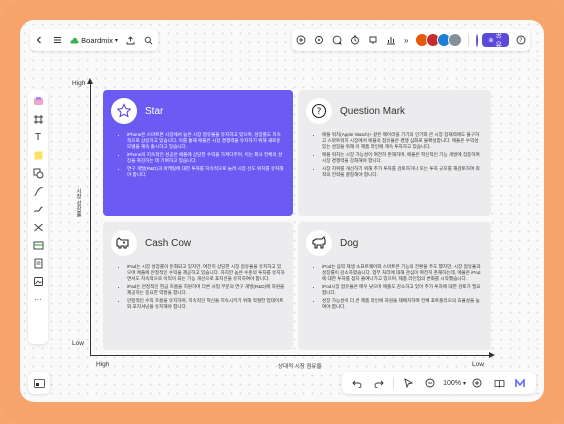 Image resolution: width=564 pixels, height=424 pixels. What do you see at coordinates (355, 40) in the screenshot?
I see `timer-icon` at bounding box center [355, 40].